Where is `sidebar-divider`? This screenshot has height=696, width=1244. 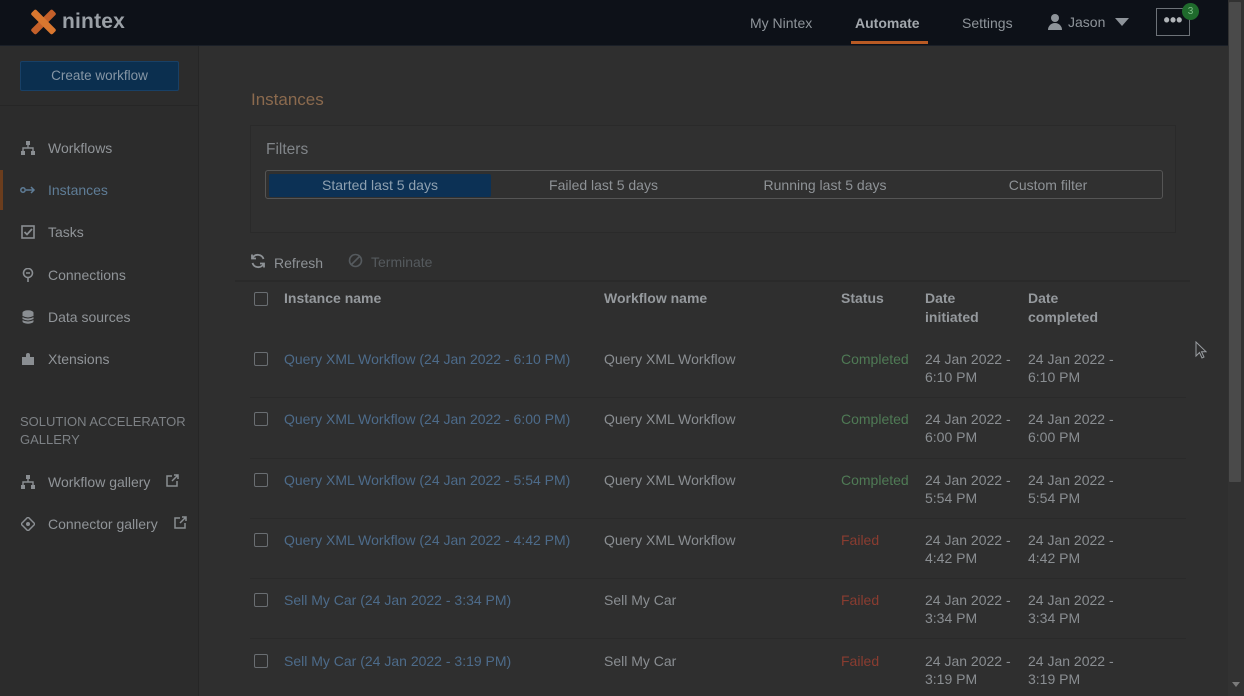 sidebar-divider is located at coordinates (99, 105).